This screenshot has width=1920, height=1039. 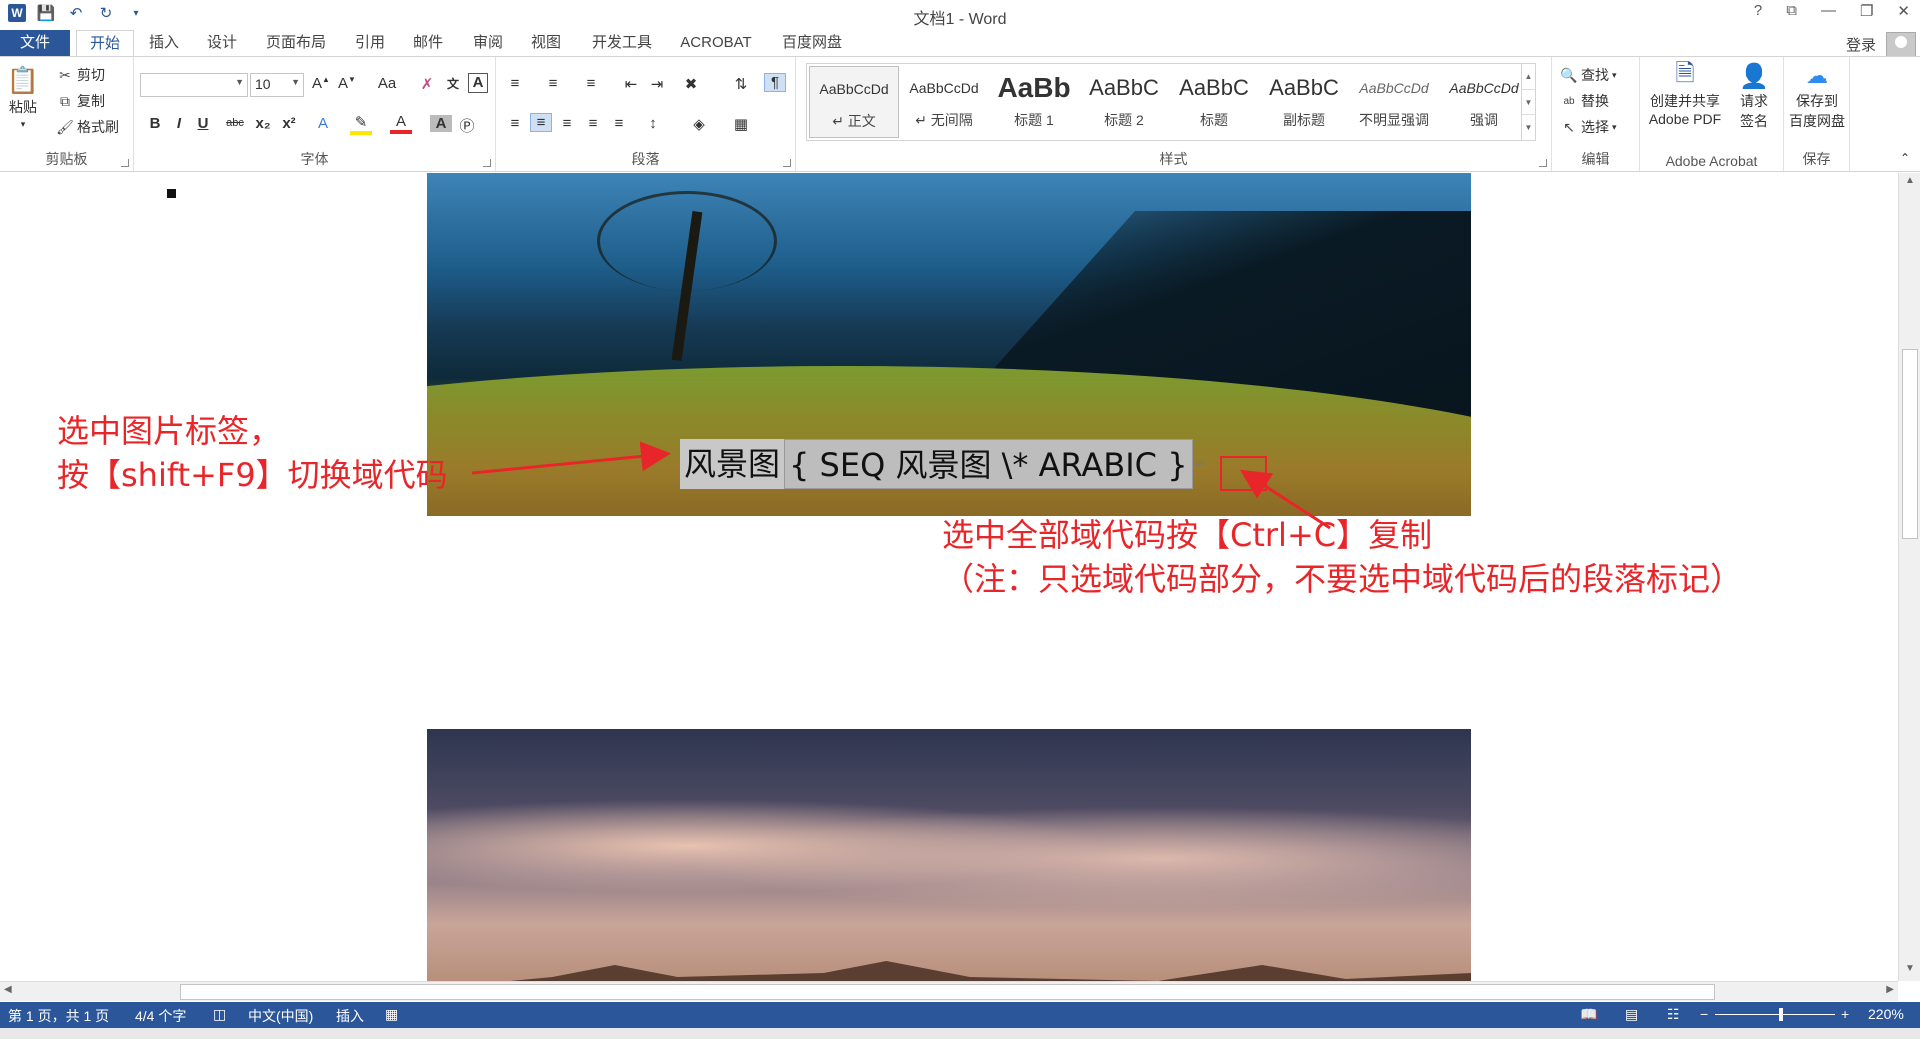 I want to click on replace-button: ab 替换, so click(x=1584, y=101).